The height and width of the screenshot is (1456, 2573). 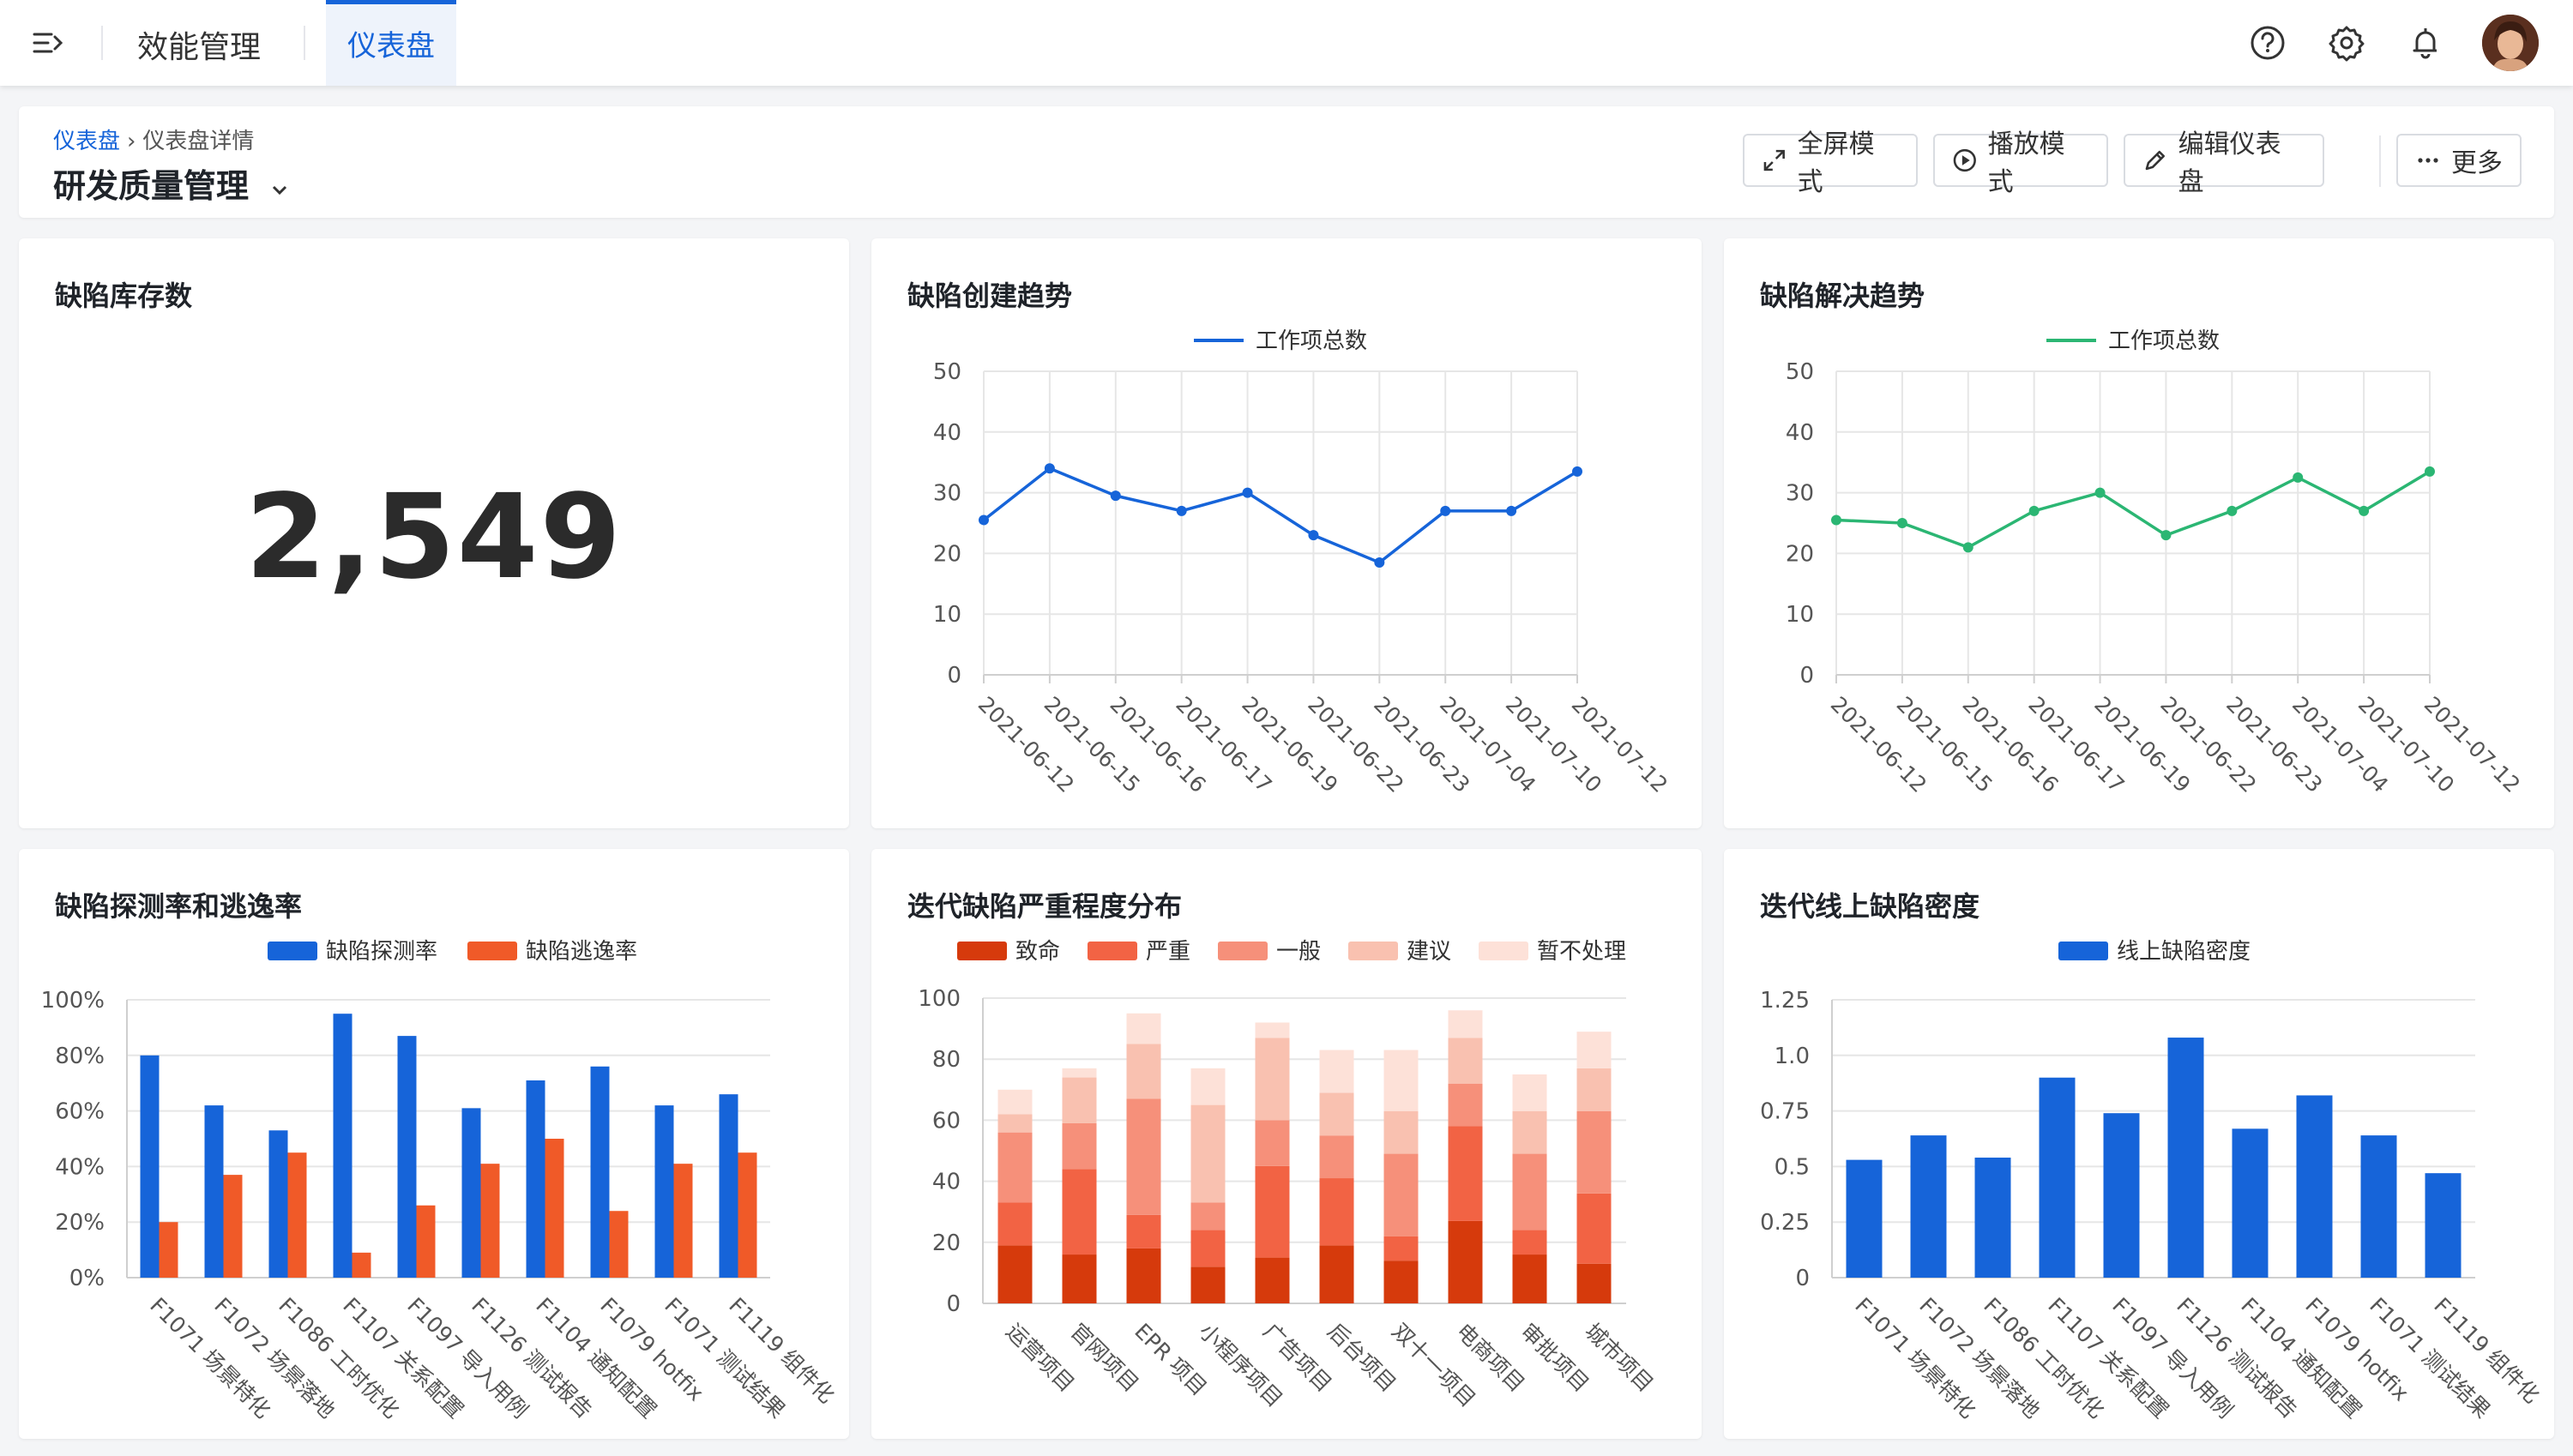 What do you see at coordinates (434, 538) in the screenshot?
I see `defect-inventory-value: 2,549` at bounding box center [434, 538].